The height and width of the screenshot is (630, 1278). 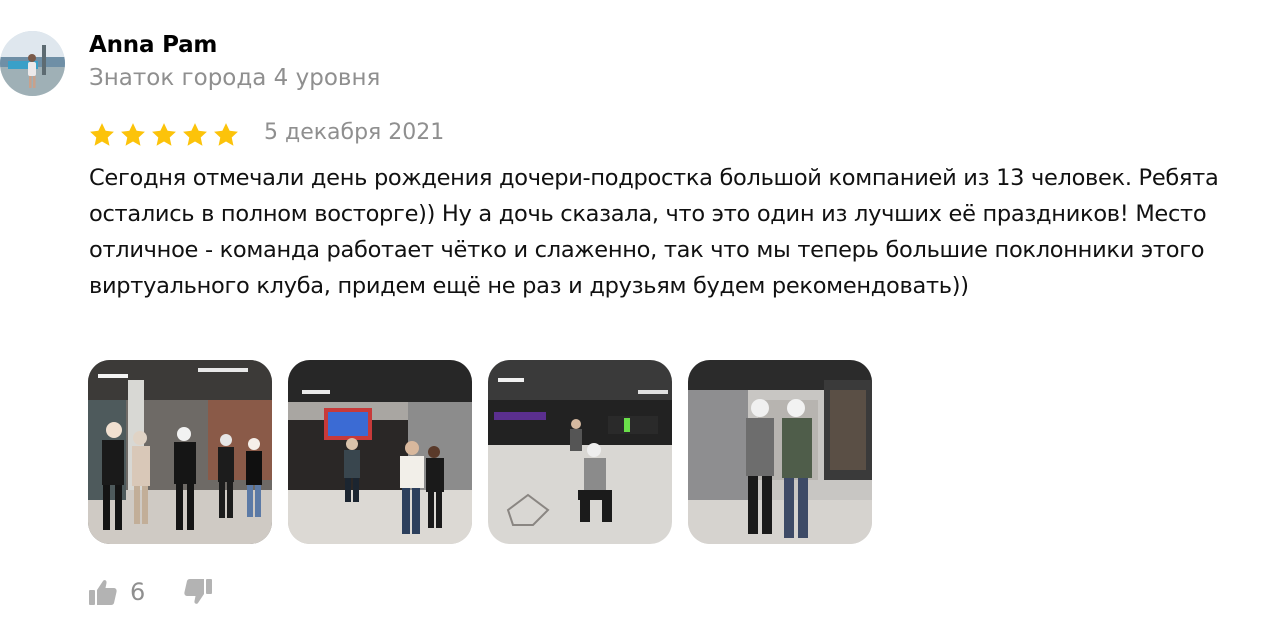 I want to click on like-count: 6, so click(x=138, y=592).